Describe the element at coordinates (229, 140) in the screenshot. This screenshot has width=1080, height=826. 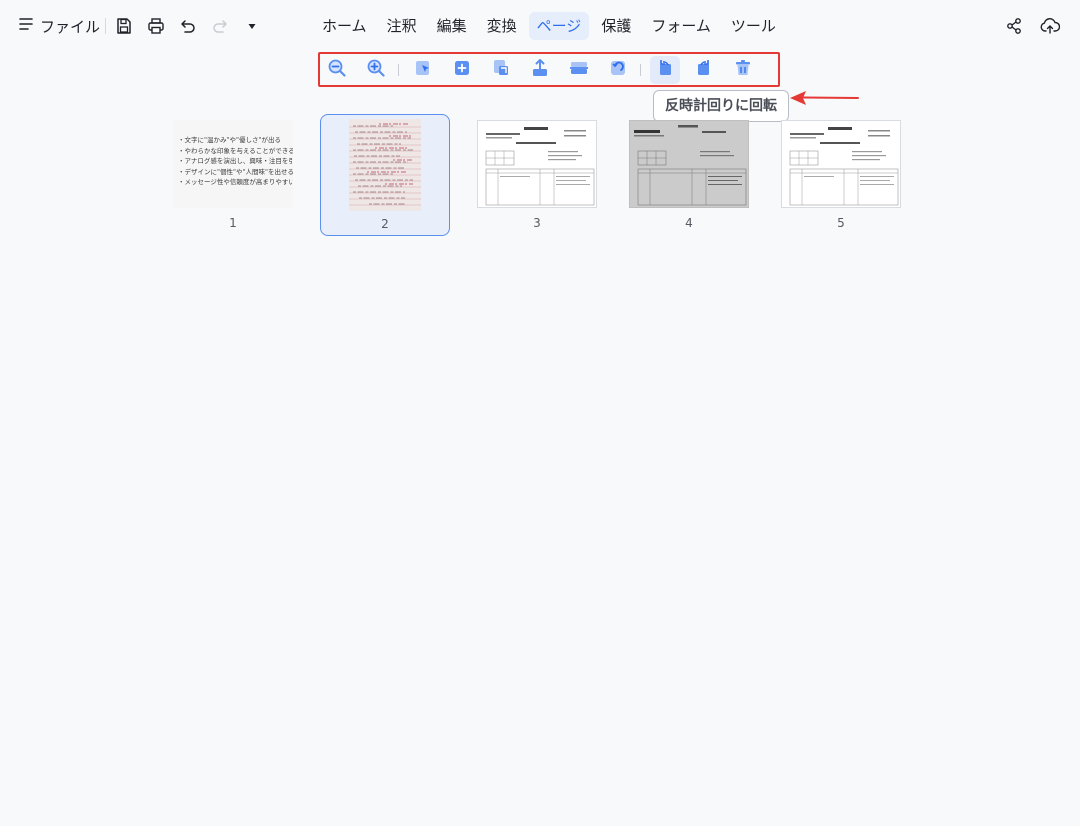
I see `handwritten-line: ・文字に"温かみ"や"優しさ"が出る` at that location.